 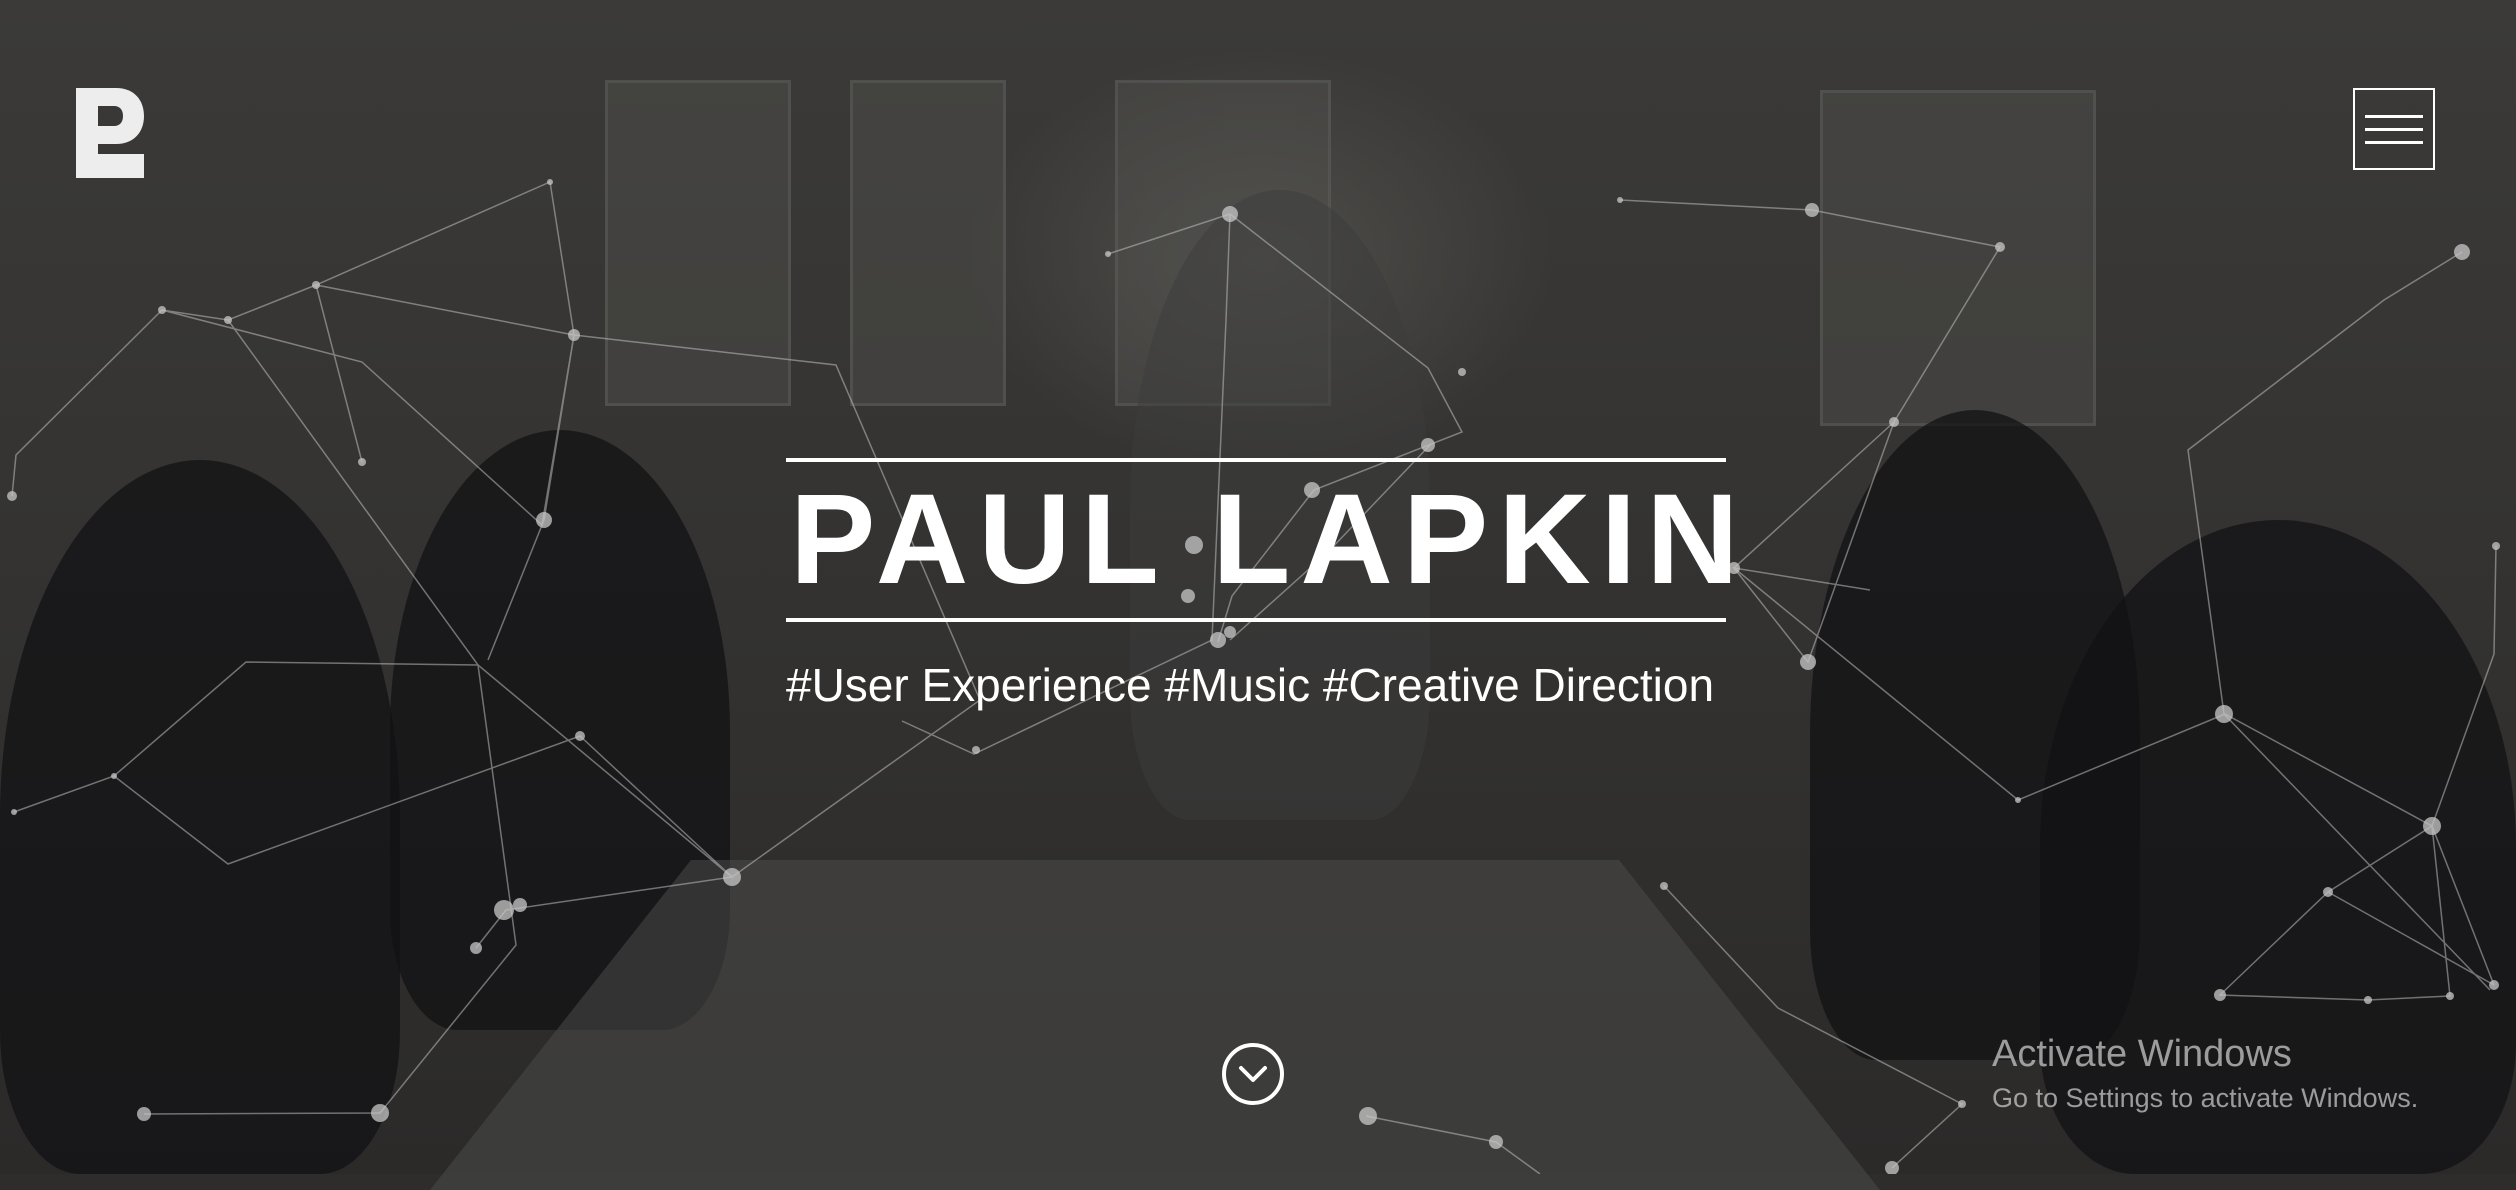 I want to click on chevron-down-circle-icon, so click(x=1253, y=1074).